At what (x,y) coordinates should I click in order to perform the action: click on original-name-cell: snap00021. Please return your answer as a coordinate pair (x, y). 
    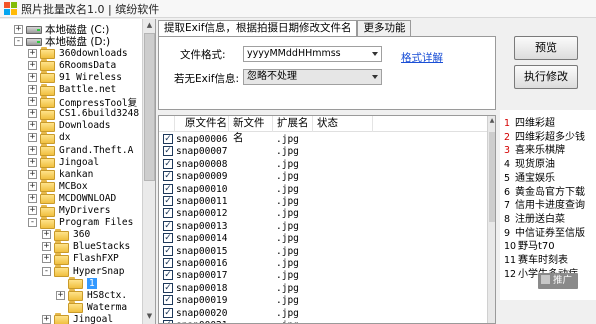
    Looking at the image, I should click on (201, 321).